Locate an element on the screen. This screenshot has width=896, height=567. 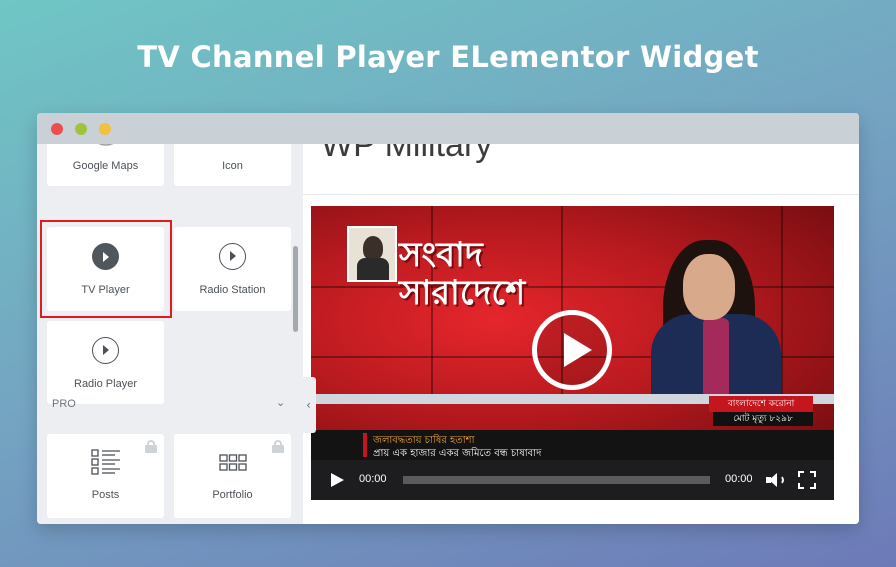
widget-posts: Posts is located at coordinates (105, 476).